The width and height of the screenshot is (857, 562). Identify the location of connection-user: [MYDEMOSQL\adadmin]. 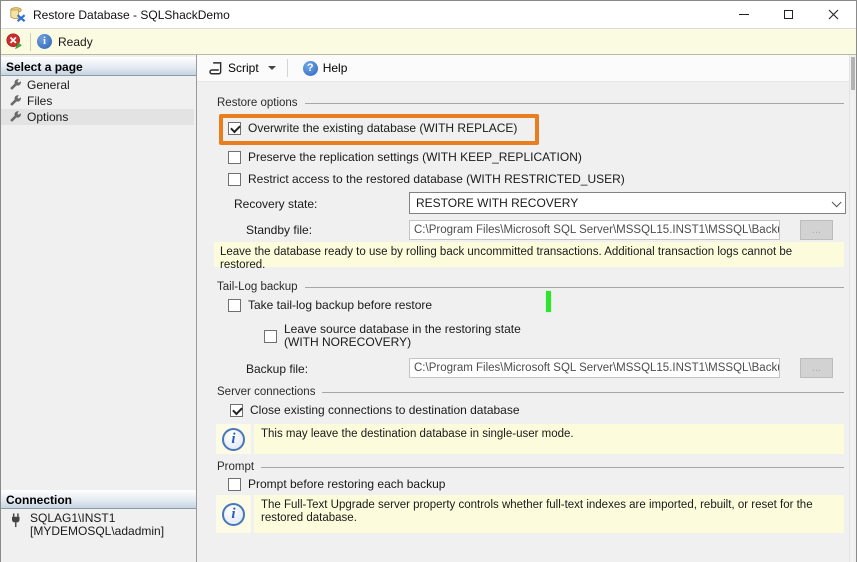
(97, 531).